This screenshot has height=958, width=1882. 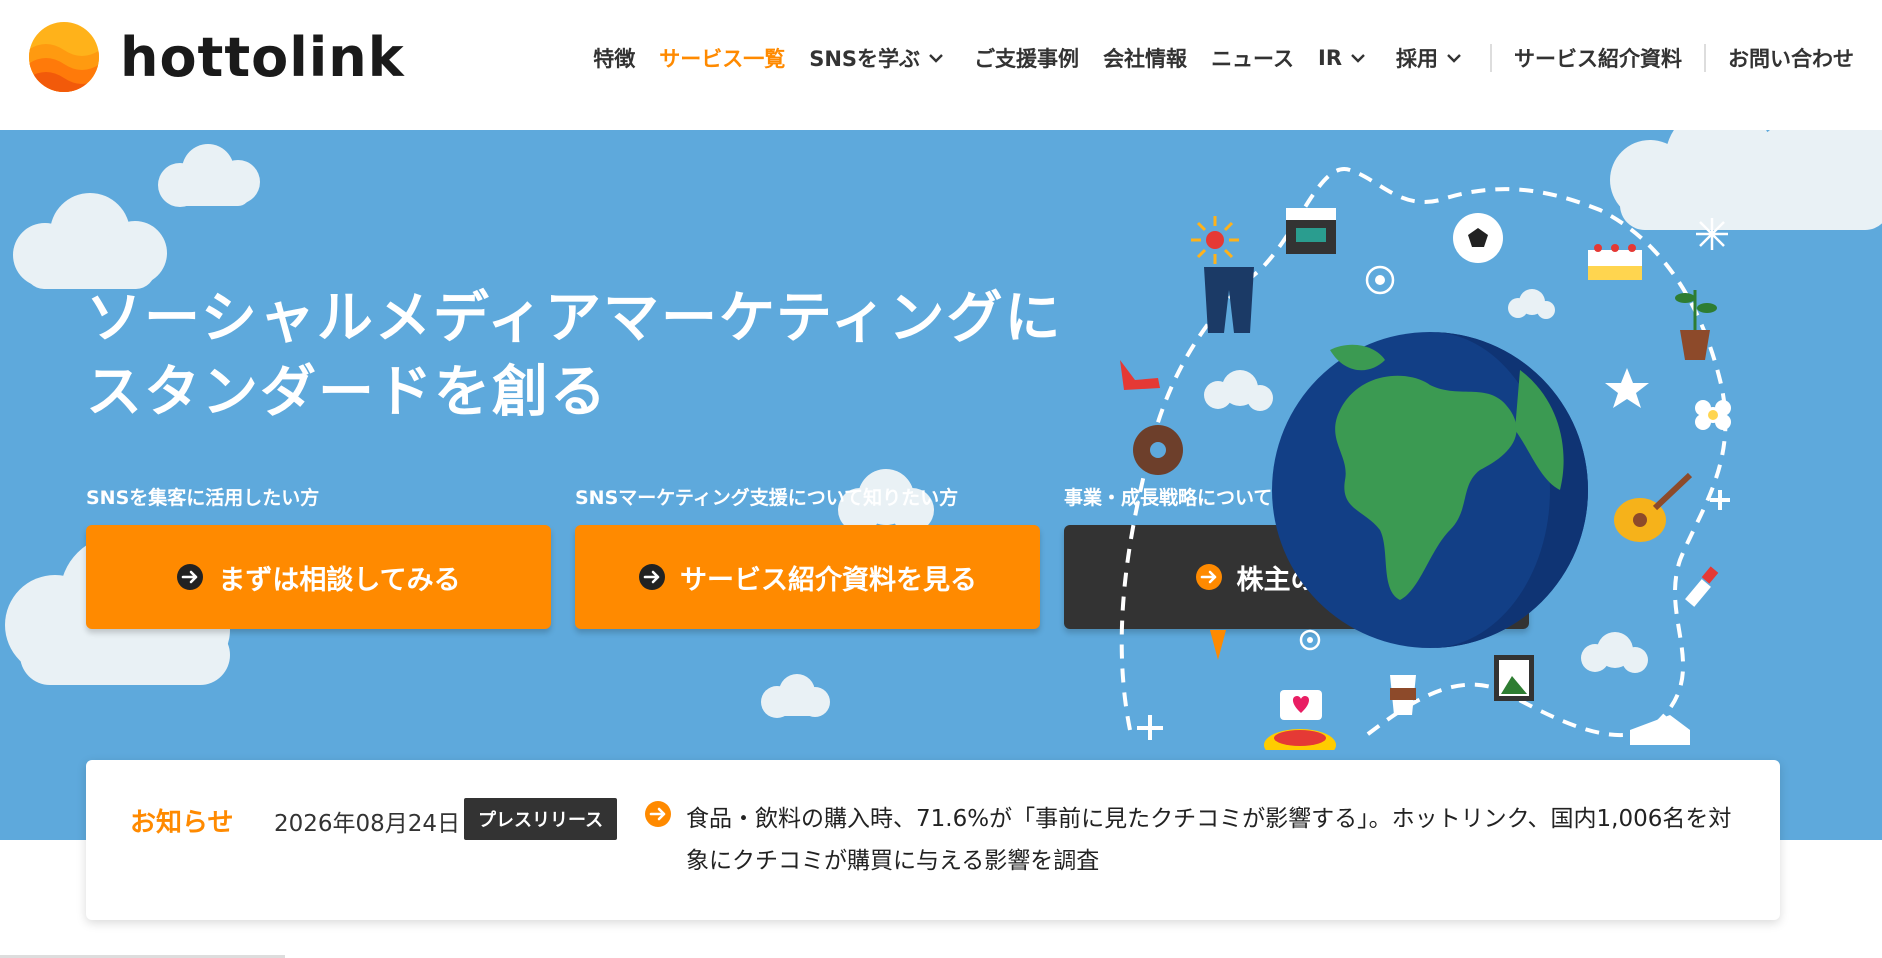 What do you see at coordinates (1215, 240) in the screenshot?
I see `sun-icon` at bounding box center [1215, 240].